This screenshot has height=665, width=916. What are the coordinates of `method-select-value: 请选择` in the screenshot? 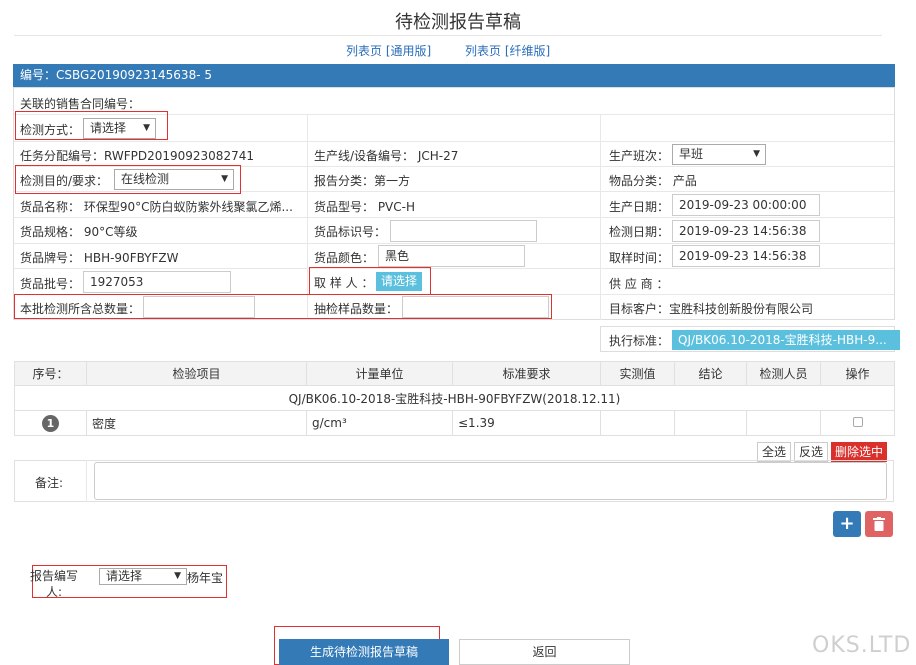 It's located at (108, 128).